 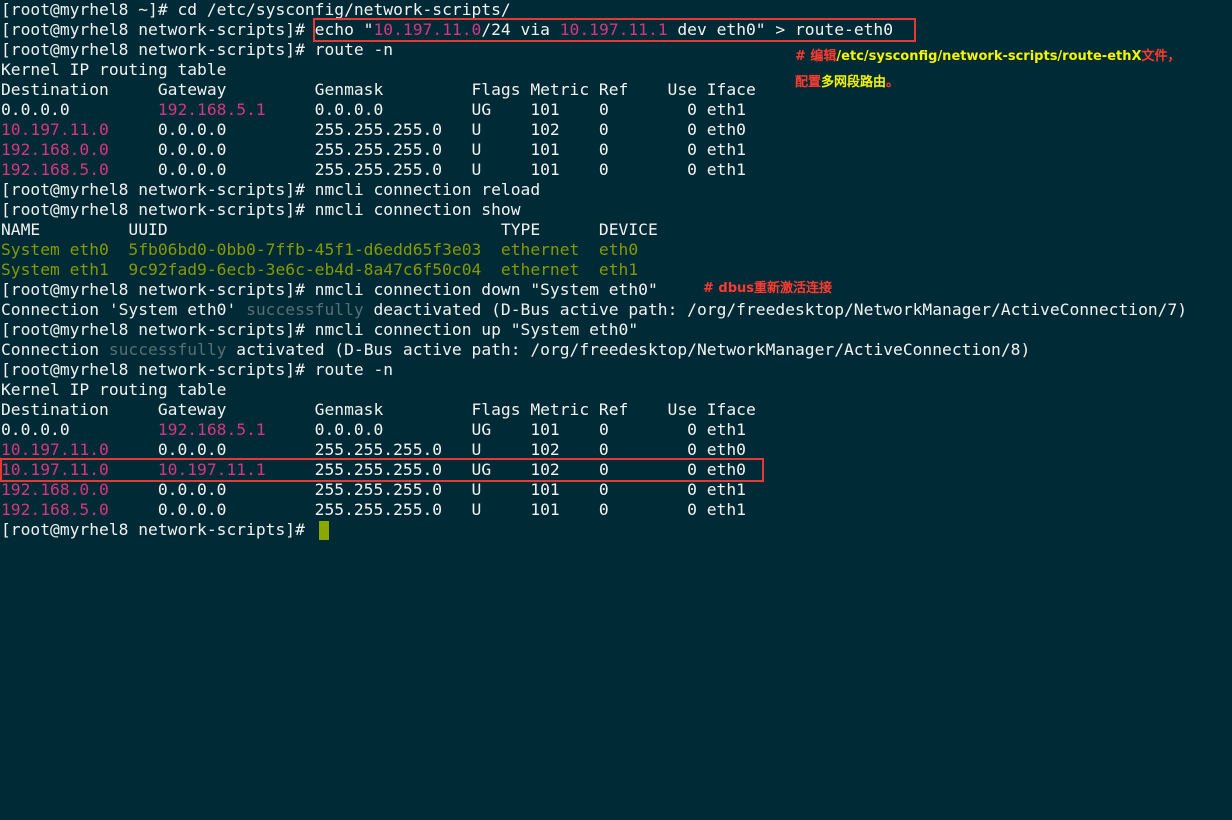 What do you see at coordinates (893, 82) in the screenshot?
I see `annotation-text: 。` at bounding box center [893, 82].